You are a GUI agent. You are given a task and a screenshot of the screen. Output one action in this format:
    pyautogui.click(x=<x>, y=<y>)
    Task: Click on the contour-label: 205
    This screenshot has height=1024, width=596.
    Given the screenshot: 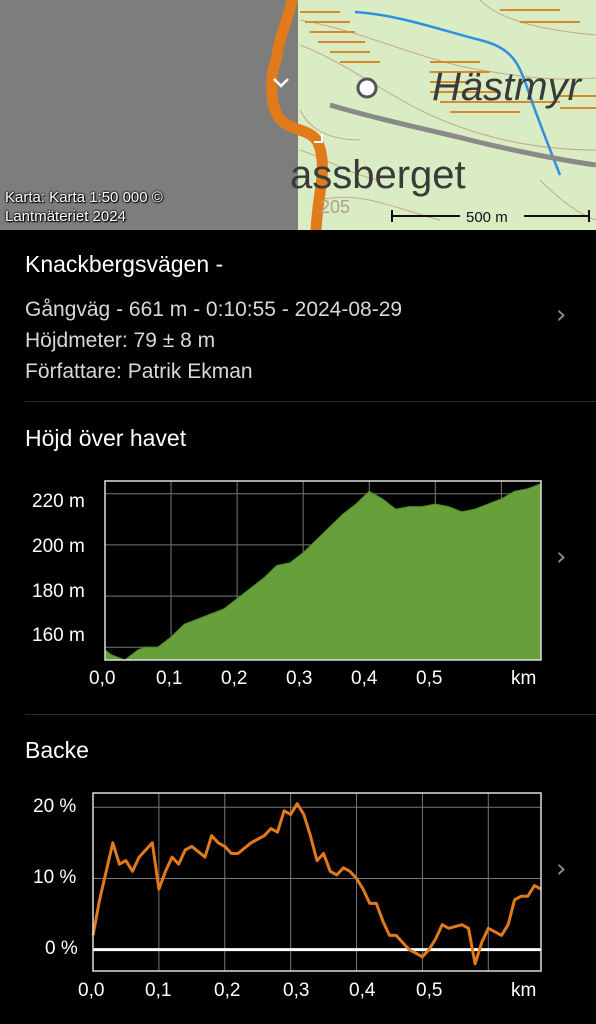 What is the action you would take?
    pyautogui.click(x=335, y=207)
    